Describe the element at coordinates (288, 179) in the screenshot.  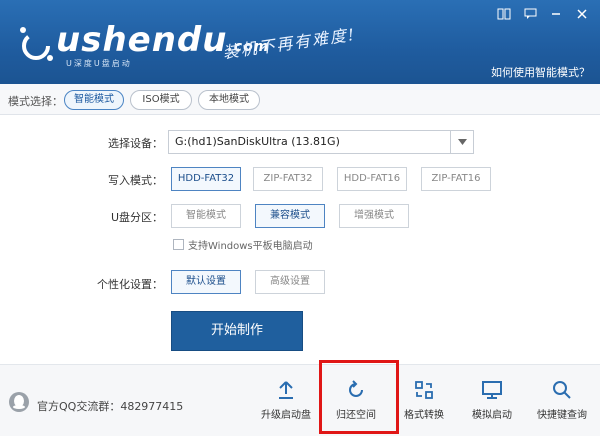
I see `write-zip-fat32-button: ZIP-FAT32` at that location.